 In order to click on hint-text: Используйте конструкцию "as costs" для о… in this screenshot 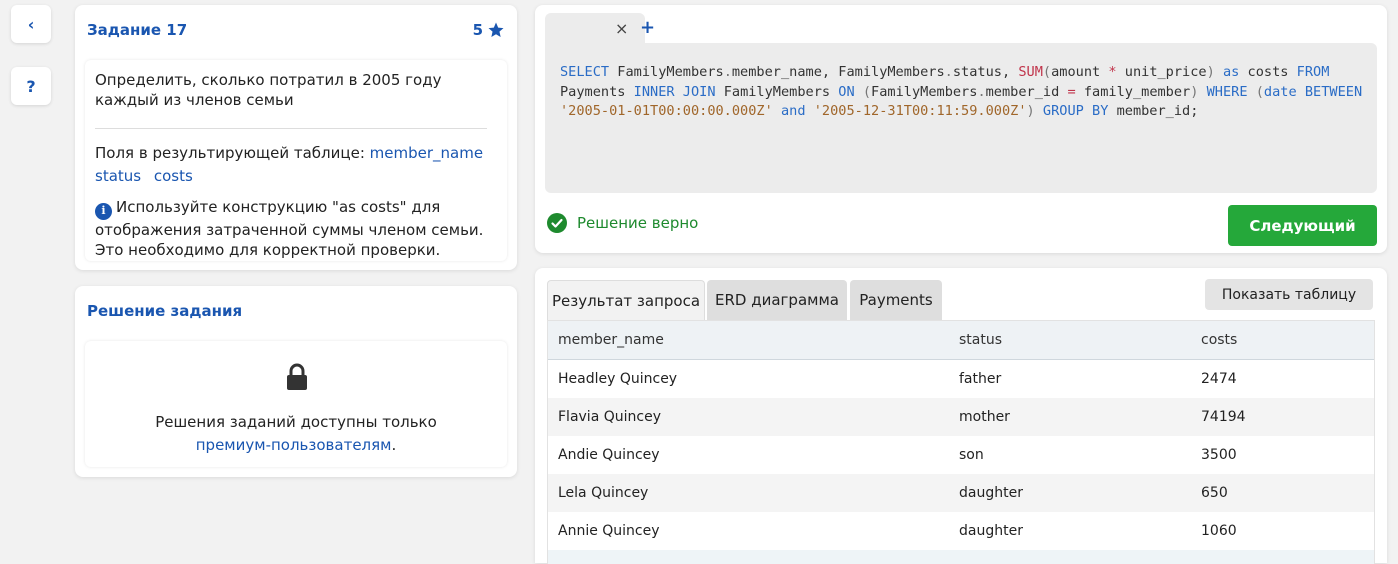, I will do `click(289, 228)`.